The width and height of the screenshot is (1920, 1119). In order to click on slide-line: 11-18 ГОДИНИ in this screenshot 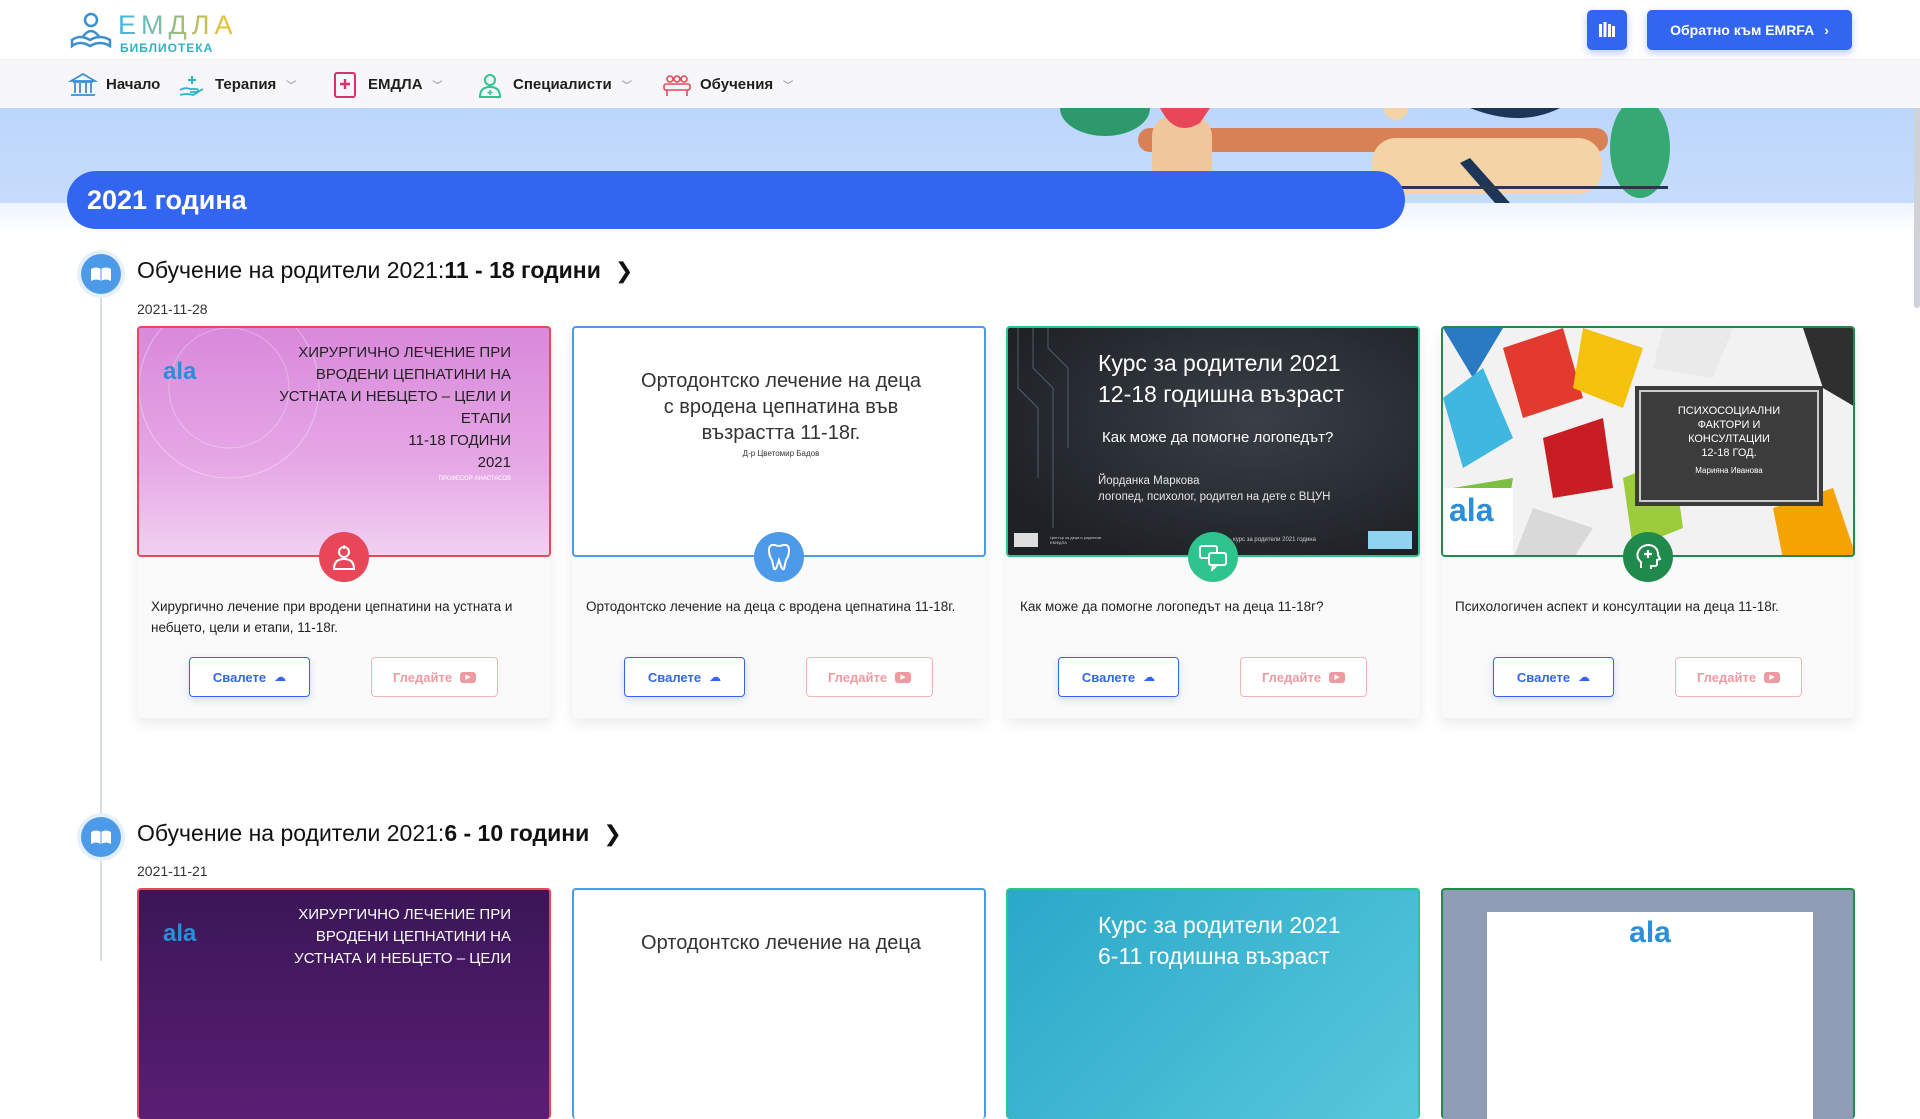, I will do `click(459, 440)`.